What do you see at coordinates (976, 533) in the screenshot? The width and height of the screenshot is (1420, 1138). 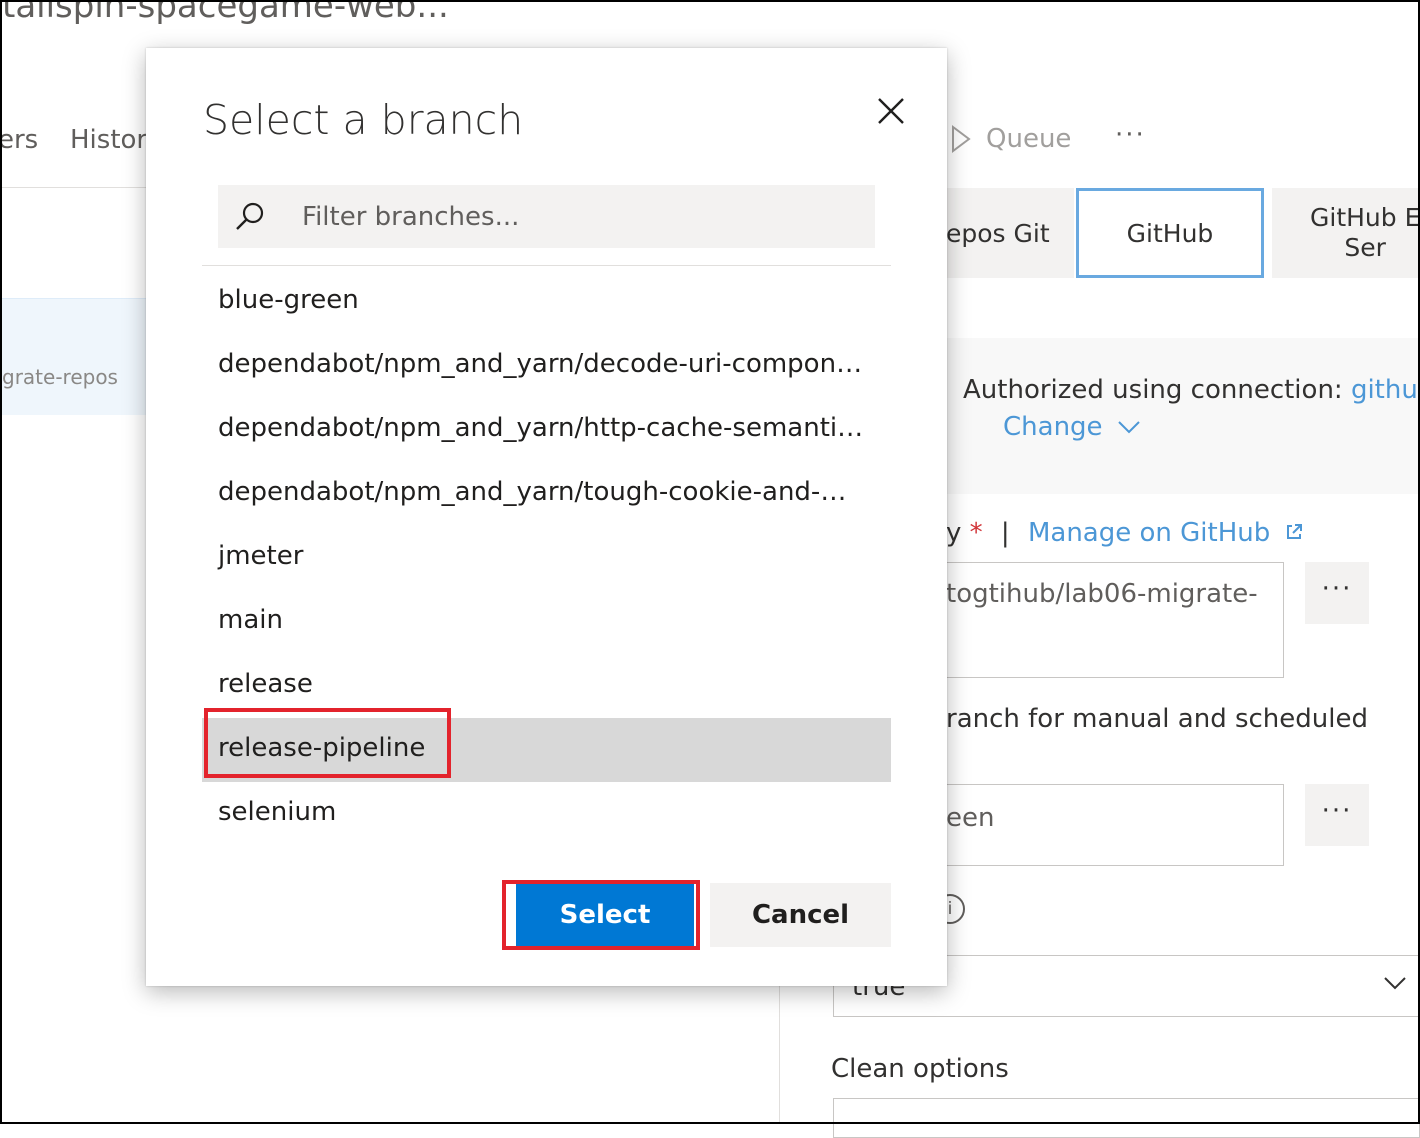 I see `required-mark: *` at bounding box center [976, 533].